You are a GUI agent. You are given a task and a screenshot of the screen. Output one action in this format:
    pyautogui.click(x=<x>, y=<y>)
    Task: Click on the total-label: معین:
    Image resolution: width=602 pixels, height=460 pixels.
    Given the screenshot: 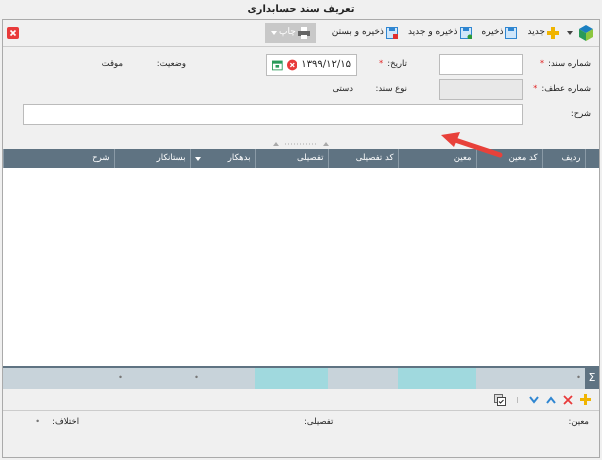 What is the action you would take?
    pyautogui.click(x=578, y=422)
    